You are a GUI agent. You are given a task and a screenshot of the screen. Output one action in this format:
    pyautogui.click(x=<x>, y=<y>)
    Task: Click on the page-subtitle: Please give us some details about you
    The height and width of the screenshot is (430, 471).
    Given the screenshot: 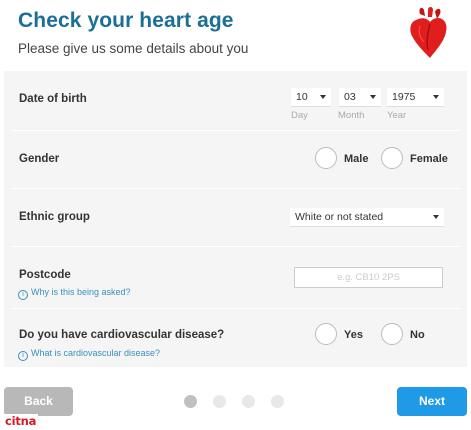 What is the action you would take?
    pyautogui.click(x=133, y=48)
    